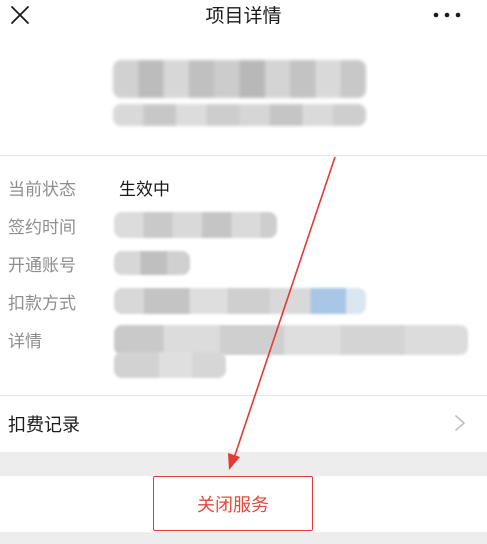  What do you see at coordinates (144, 190) in the screenshot?
I see `status-value: 生效中` at bounding box center [144, 190].